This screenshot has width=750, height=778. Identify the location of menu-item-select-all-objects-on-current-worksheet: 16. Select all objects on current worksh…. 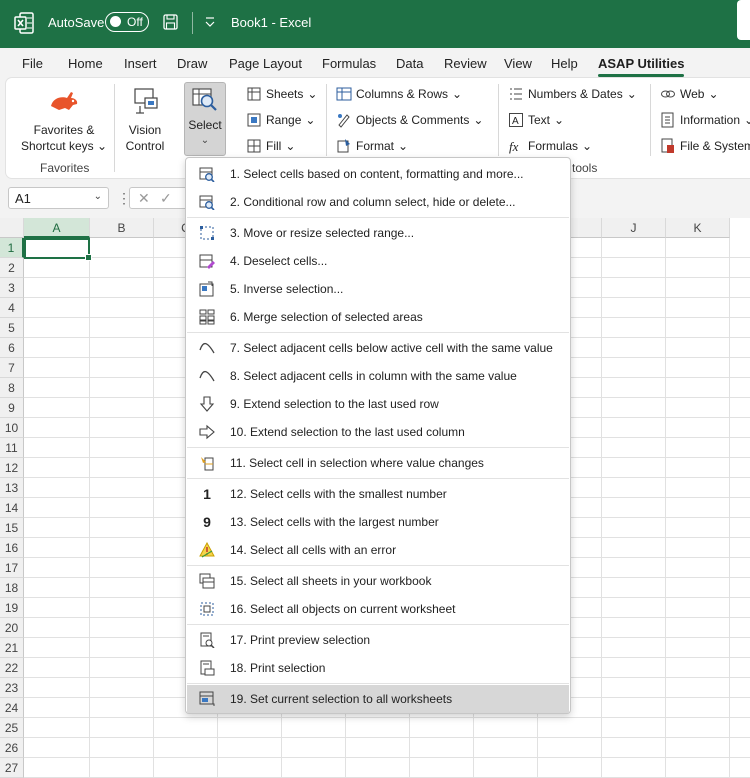
(378, 609).